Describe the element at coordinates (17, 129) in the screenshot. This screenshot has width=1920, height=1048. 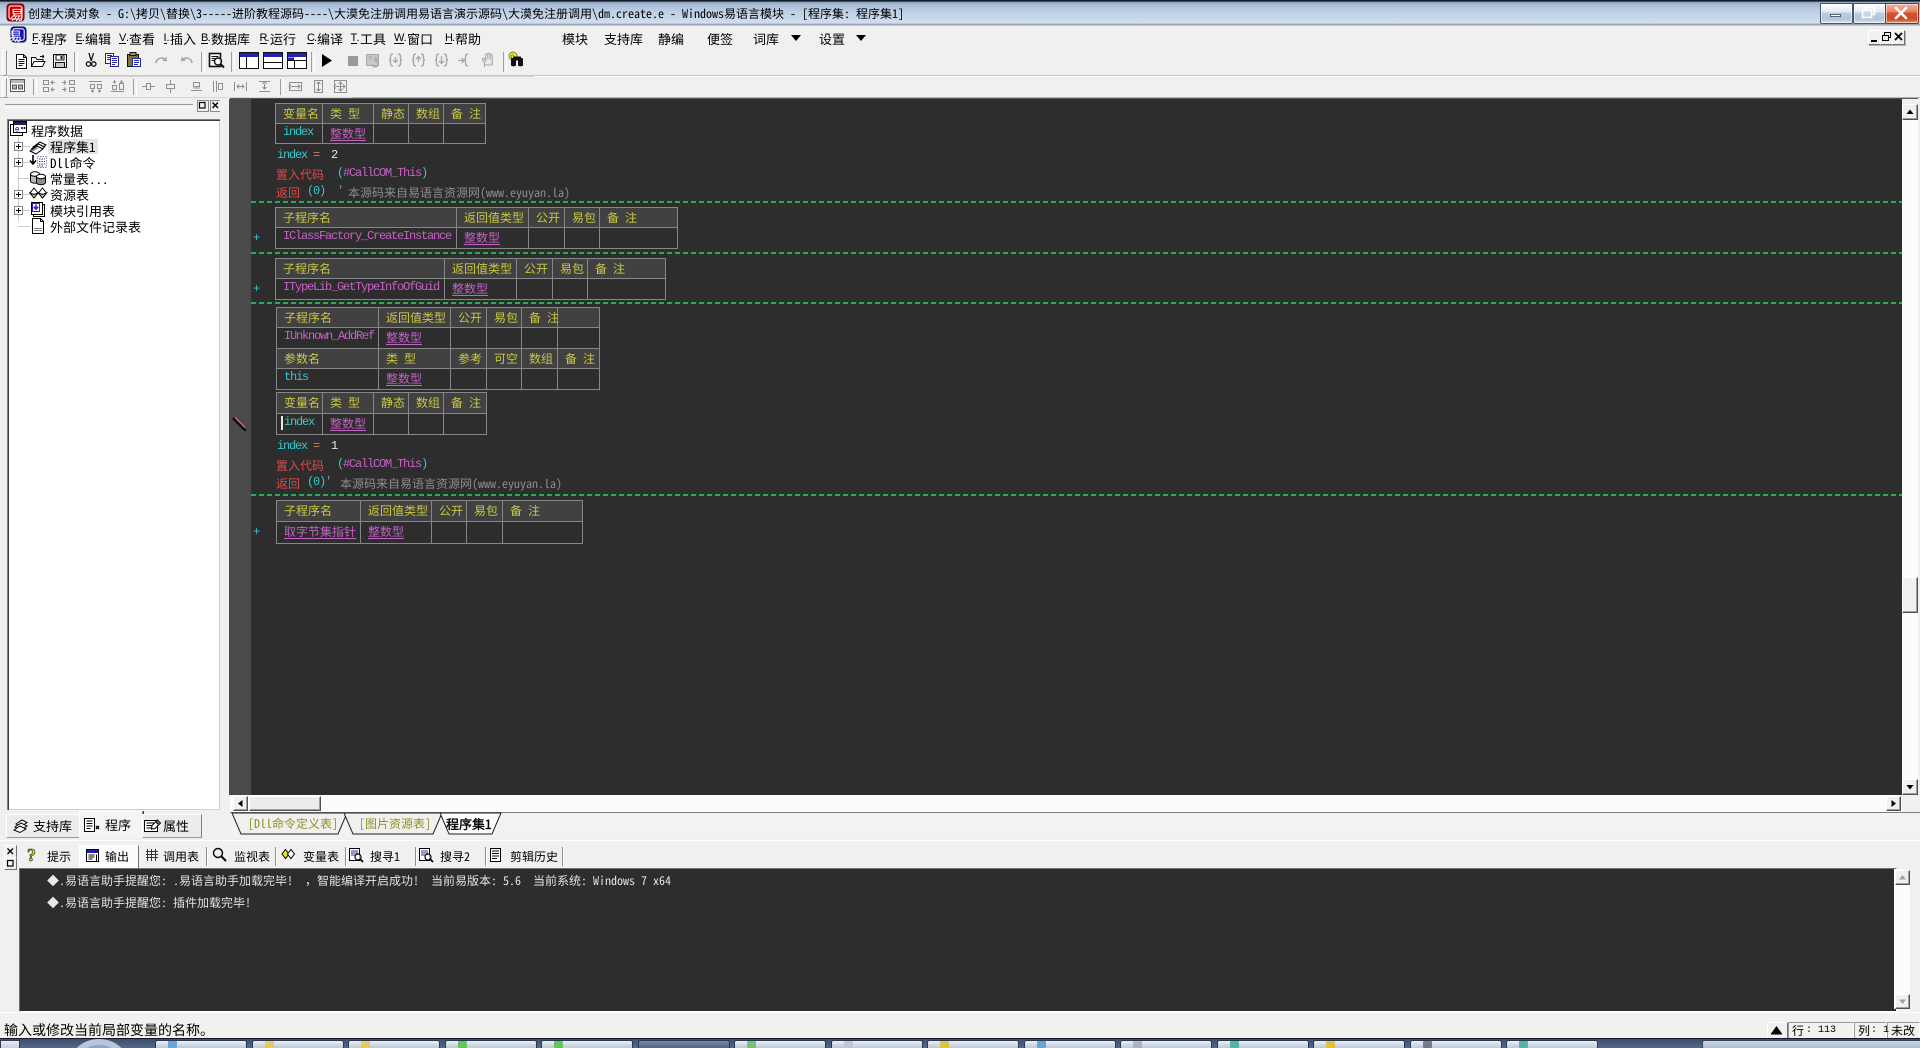
I see `svg-text: e` at that location.